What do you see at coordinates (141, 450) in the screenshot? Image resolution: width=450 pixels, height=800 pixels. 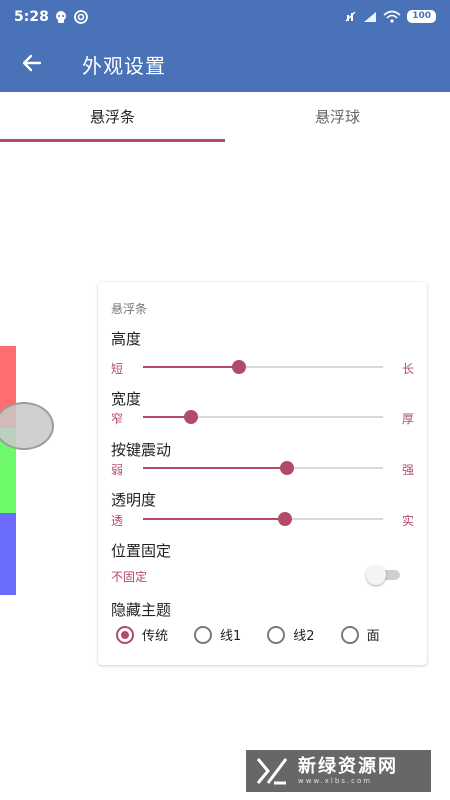 I see `vibration-title: 按键震动` at bounding box center [141, 450].